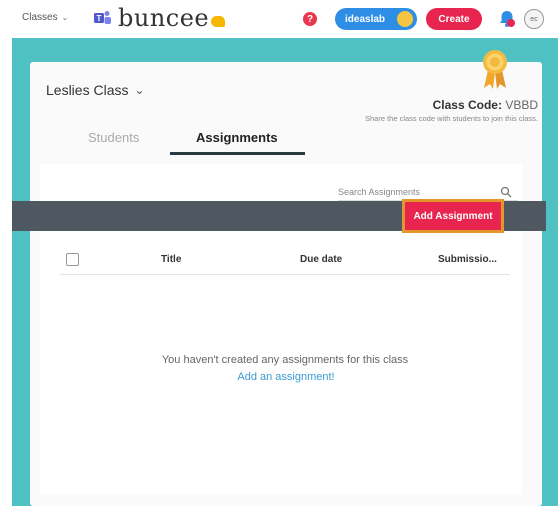 This screenshot has width=558, height=506. I want to click on active-tab-indicator, so click(237, 153).